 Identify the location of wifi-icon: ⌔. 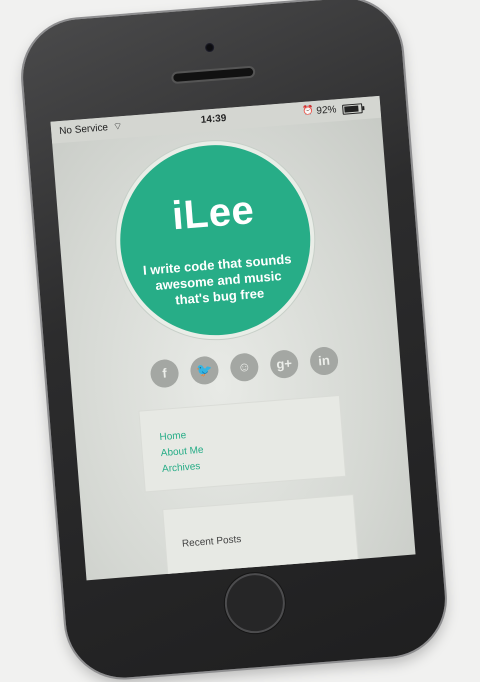
(117, 127).